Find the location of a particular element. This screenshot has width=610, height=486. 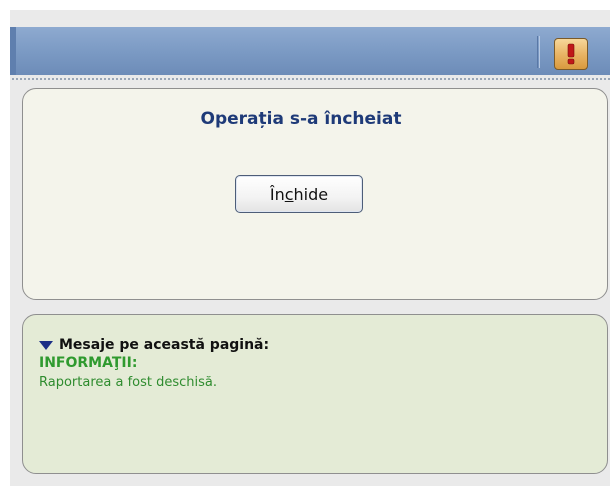

warning-button is located at coordinates (571, 54).